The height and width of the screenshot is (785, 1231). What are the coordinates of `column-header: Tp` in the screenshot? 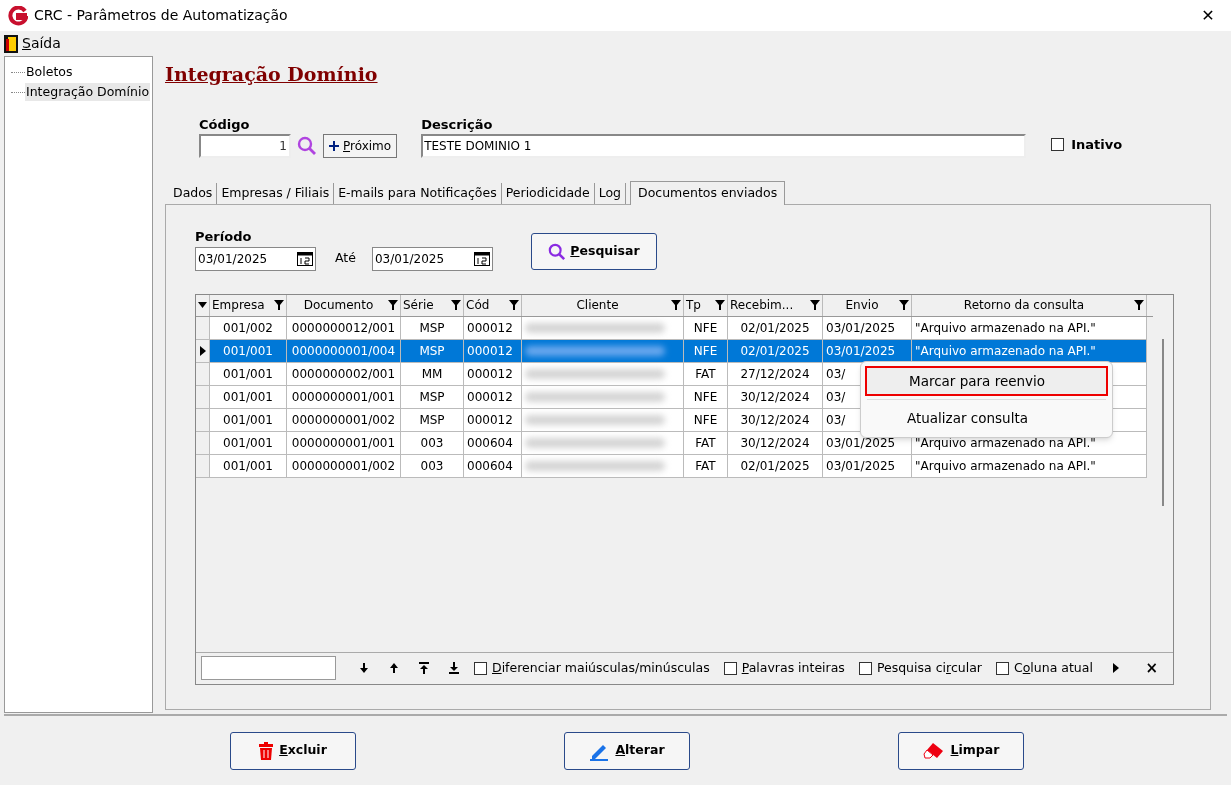 It's located at (706, 305).